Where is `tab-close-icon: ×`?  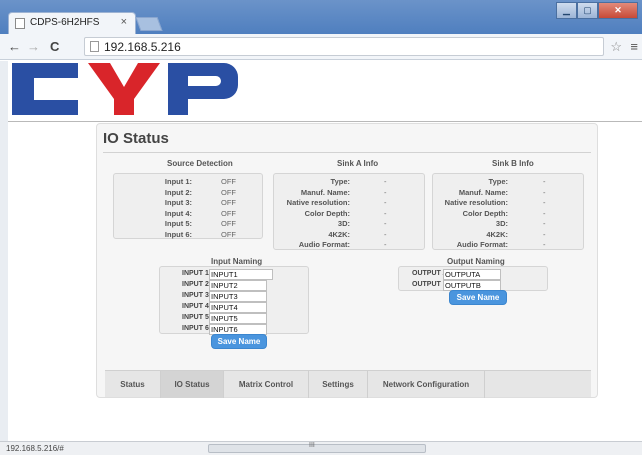 tab-close-icon: × is located at coordinates (124, 22).